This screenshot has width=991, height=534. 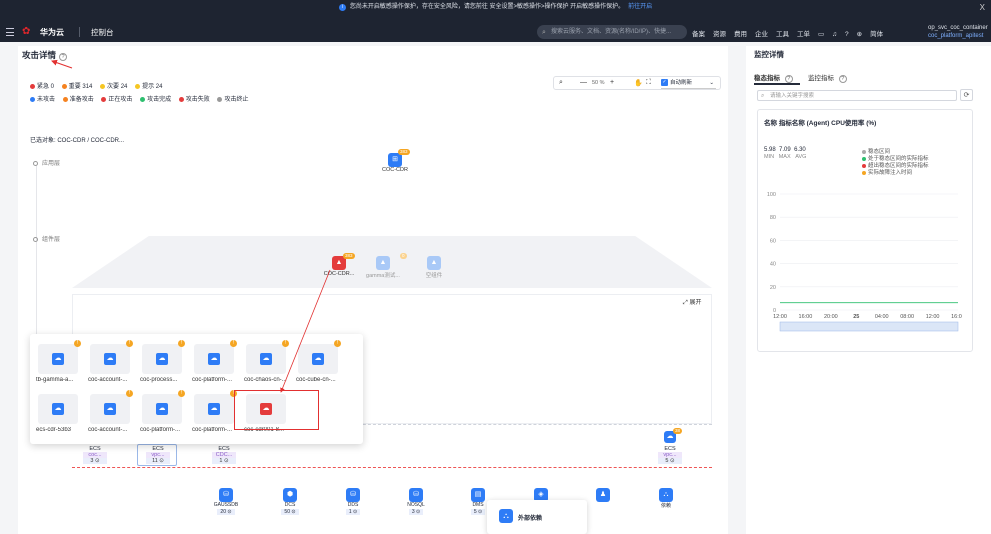 What do you see at coordinates (827, 77) in the screenshot?
I see `tab-monitor-metrics: 监控指标 ?` at bounding box center [827, 77].